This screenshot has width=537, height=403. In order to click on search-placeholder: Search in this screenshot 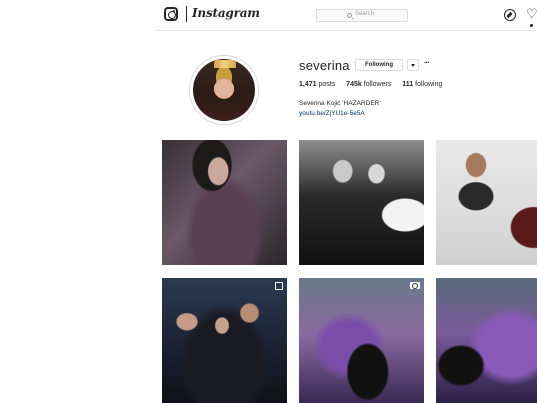, I will do `click(365, 14)`.